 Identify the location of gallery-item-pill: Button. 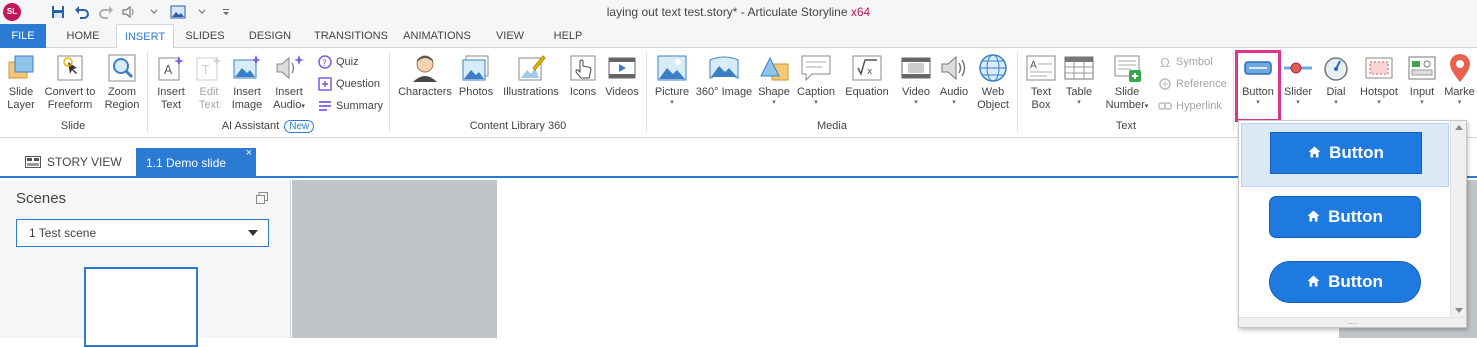
(1345, 285).